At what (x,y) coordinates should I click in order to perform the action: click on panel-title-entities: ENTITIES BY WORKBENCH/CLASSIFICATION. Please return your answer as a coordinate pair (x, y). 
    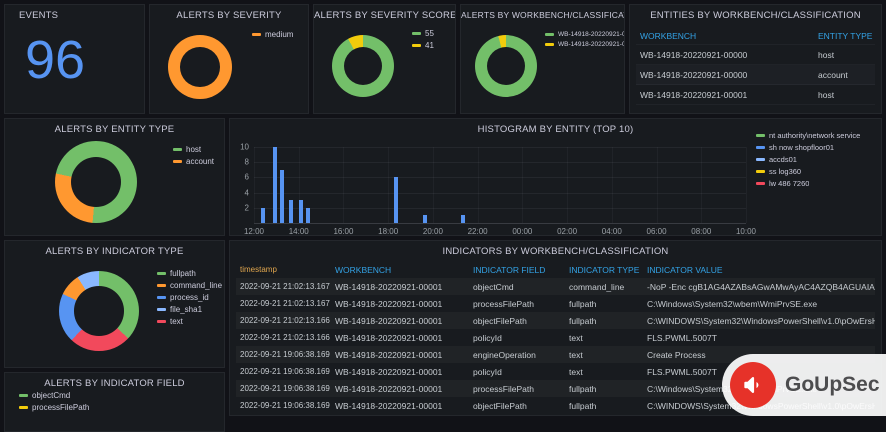
    Looking at the image, I should click on (755, 15).